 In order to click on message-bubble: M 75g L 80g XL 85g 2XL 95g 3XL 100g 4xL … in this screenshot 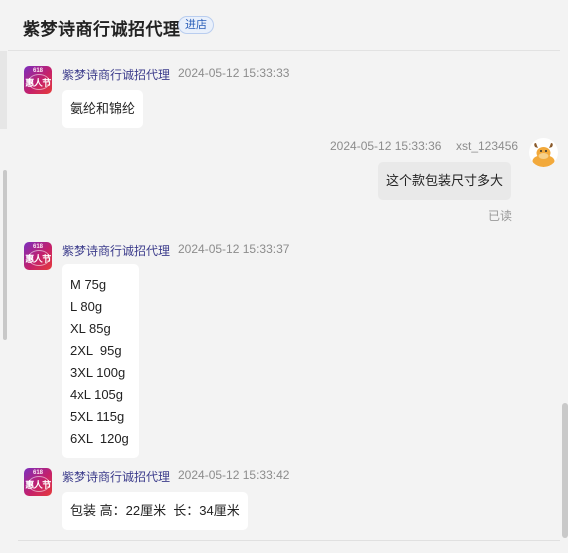, I will do `click(100, 361)`.